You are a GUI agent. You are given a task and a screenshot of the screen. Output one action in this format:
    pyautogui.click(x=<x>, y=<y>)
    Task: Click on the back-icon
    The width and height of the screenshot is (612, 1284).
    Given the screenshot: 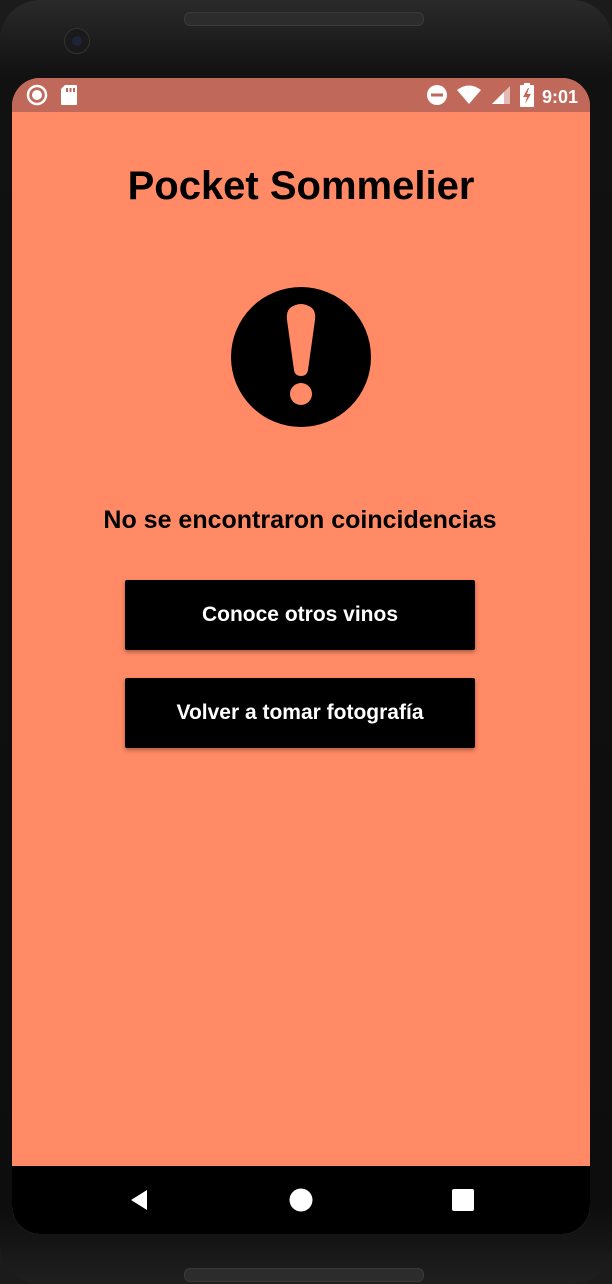 What is the action you would take?
    pyautogui.click(x=139, y=1200)
    